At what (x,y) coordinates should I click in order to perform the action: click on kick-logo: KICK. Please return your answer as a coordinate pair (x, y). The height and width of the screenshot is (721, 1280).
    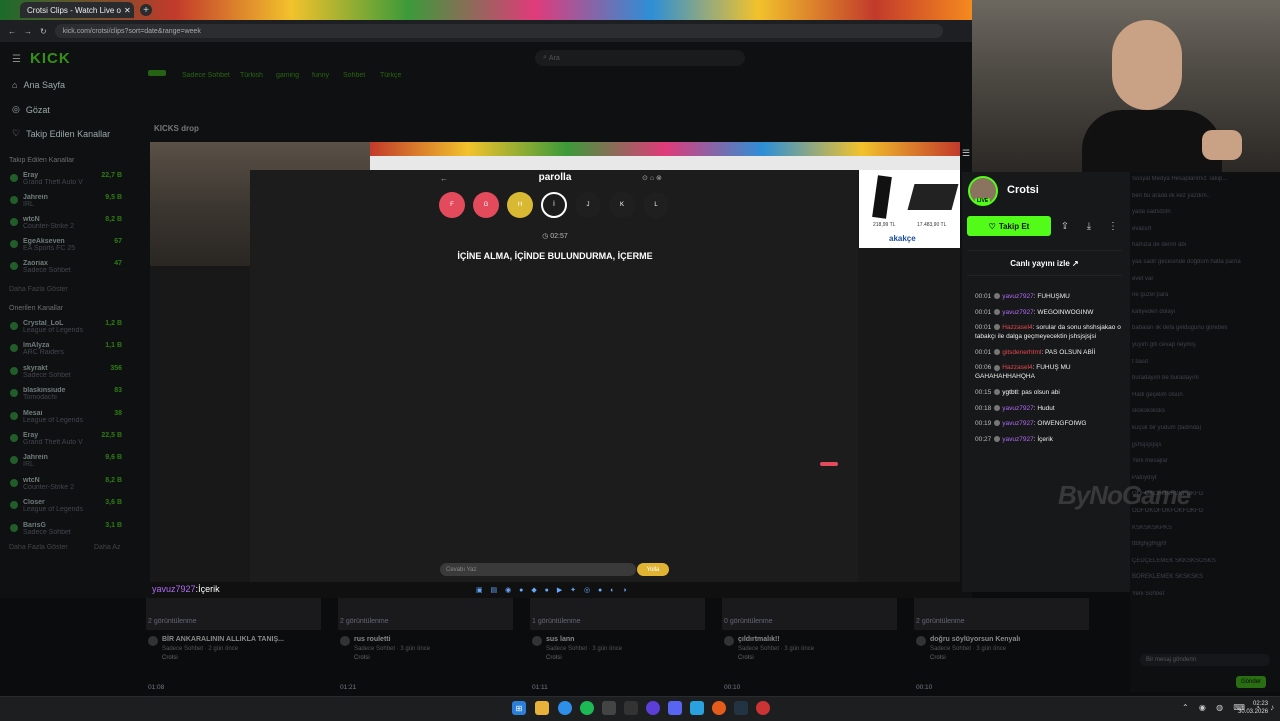
    Looking at the image, I should click on (50, 58).